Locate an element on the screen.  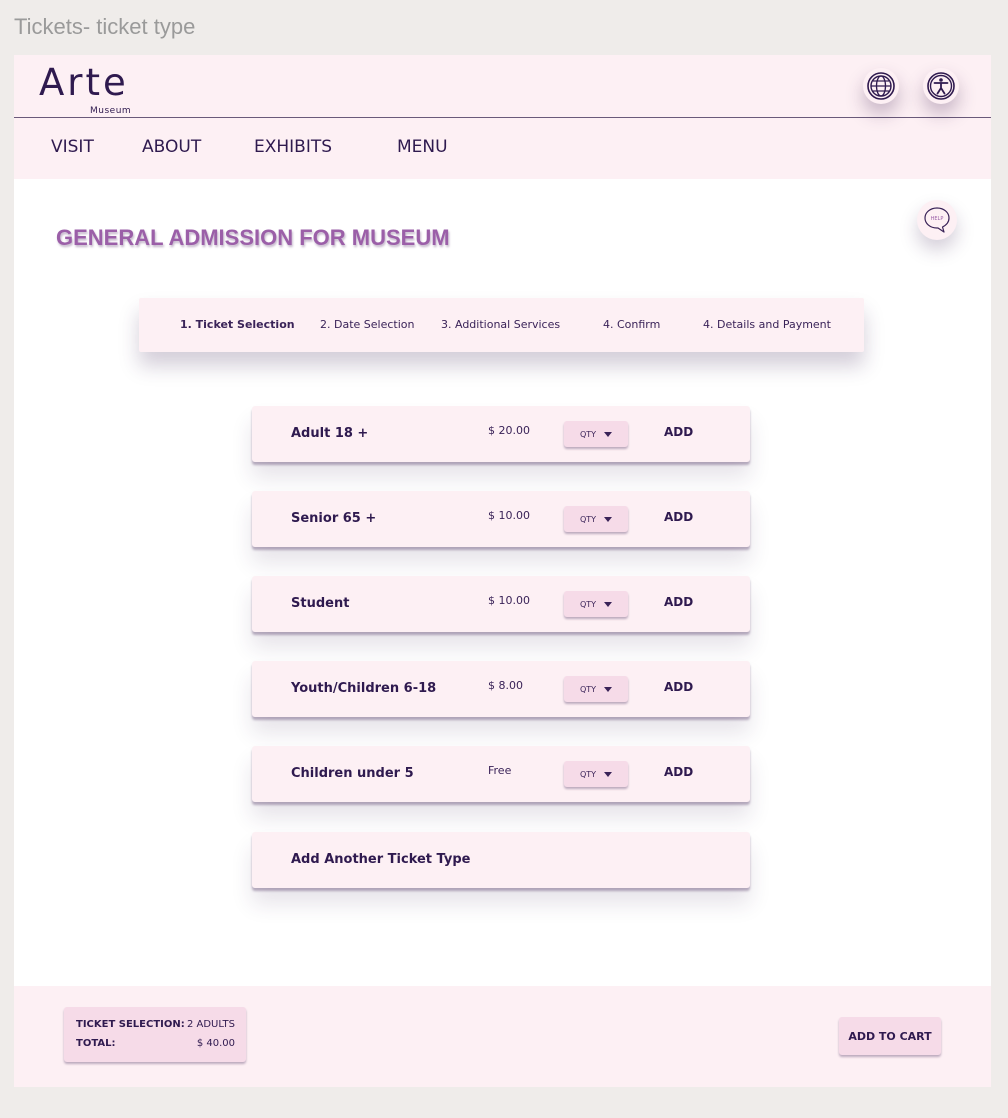
frame-label: Tickets- ticket type is located at coordinates (105, 26).